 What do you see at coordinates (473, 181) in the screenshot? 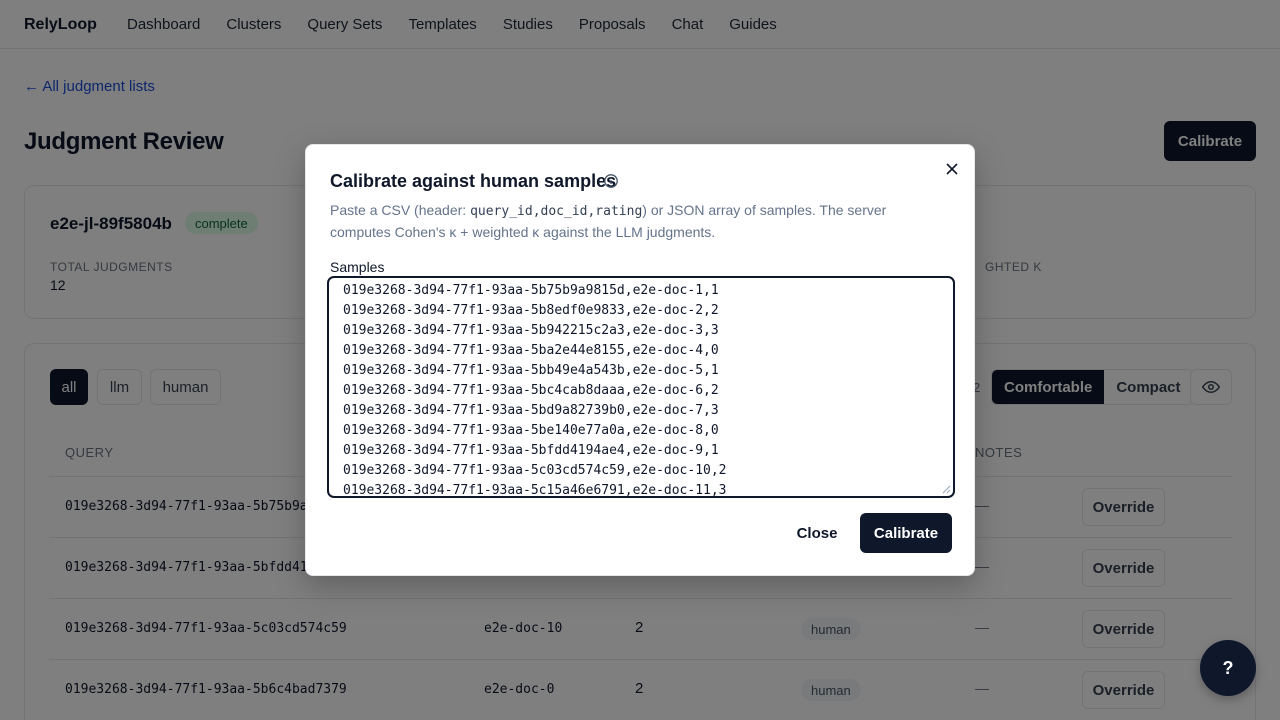
I see `dialog-title: Calibrate against human samples` at bounding box center [473, 181].